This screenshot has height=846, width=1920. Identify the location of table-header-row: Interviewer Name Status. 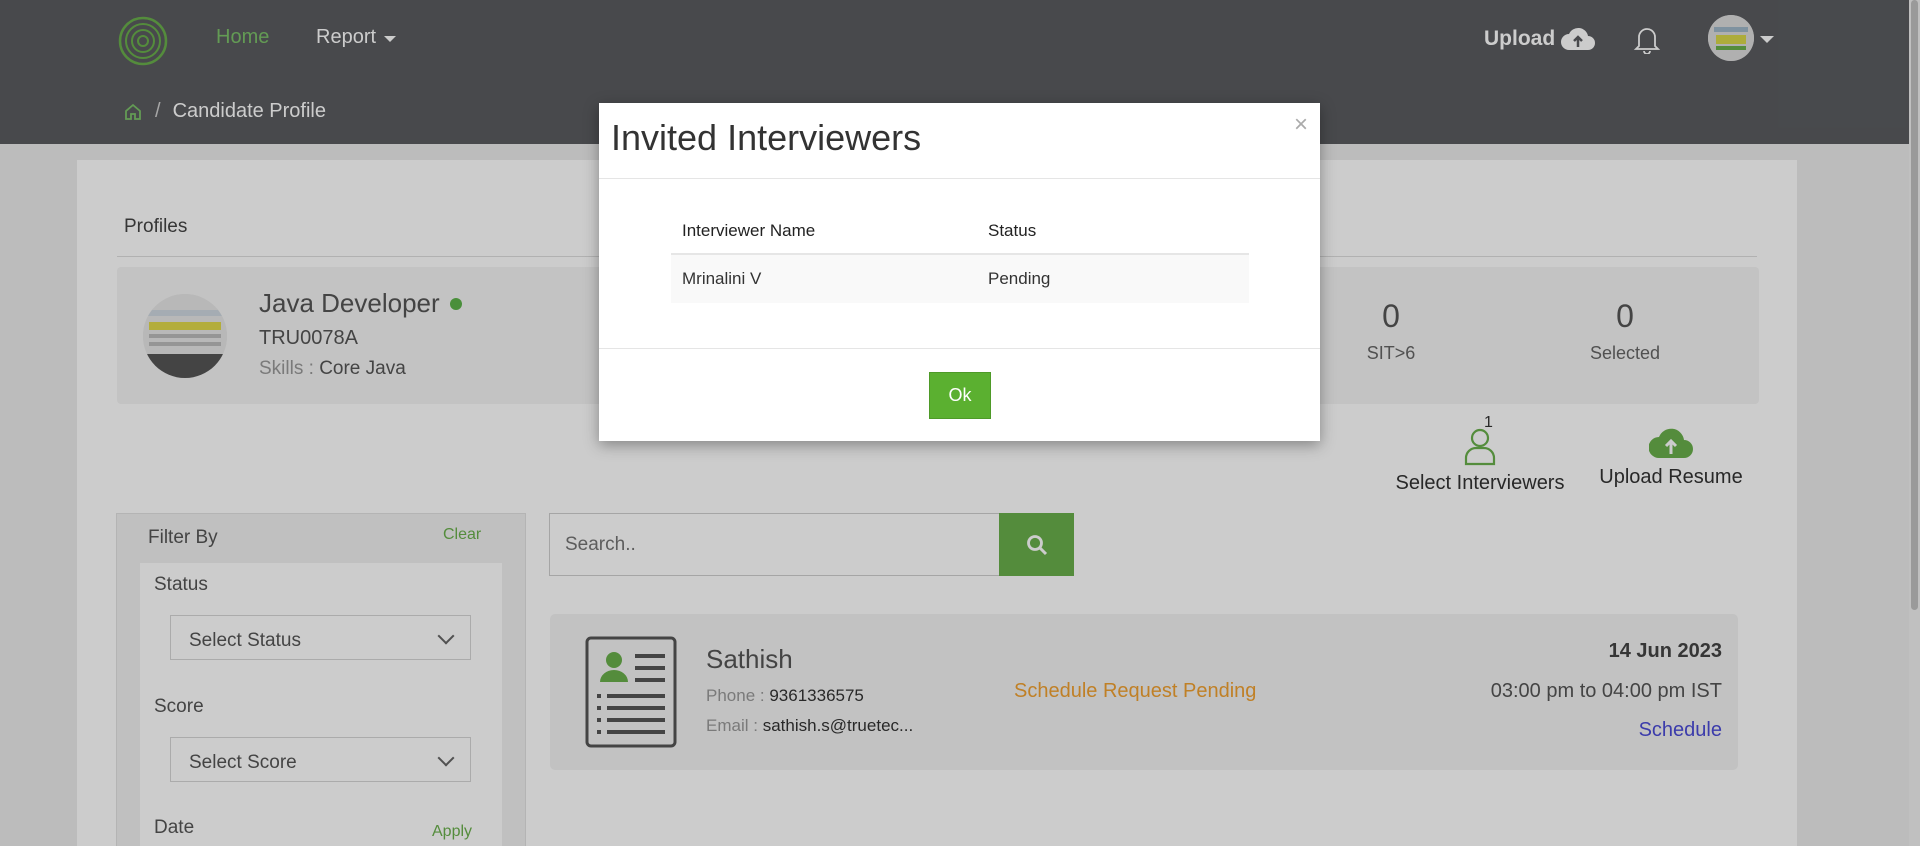
(960, 233).